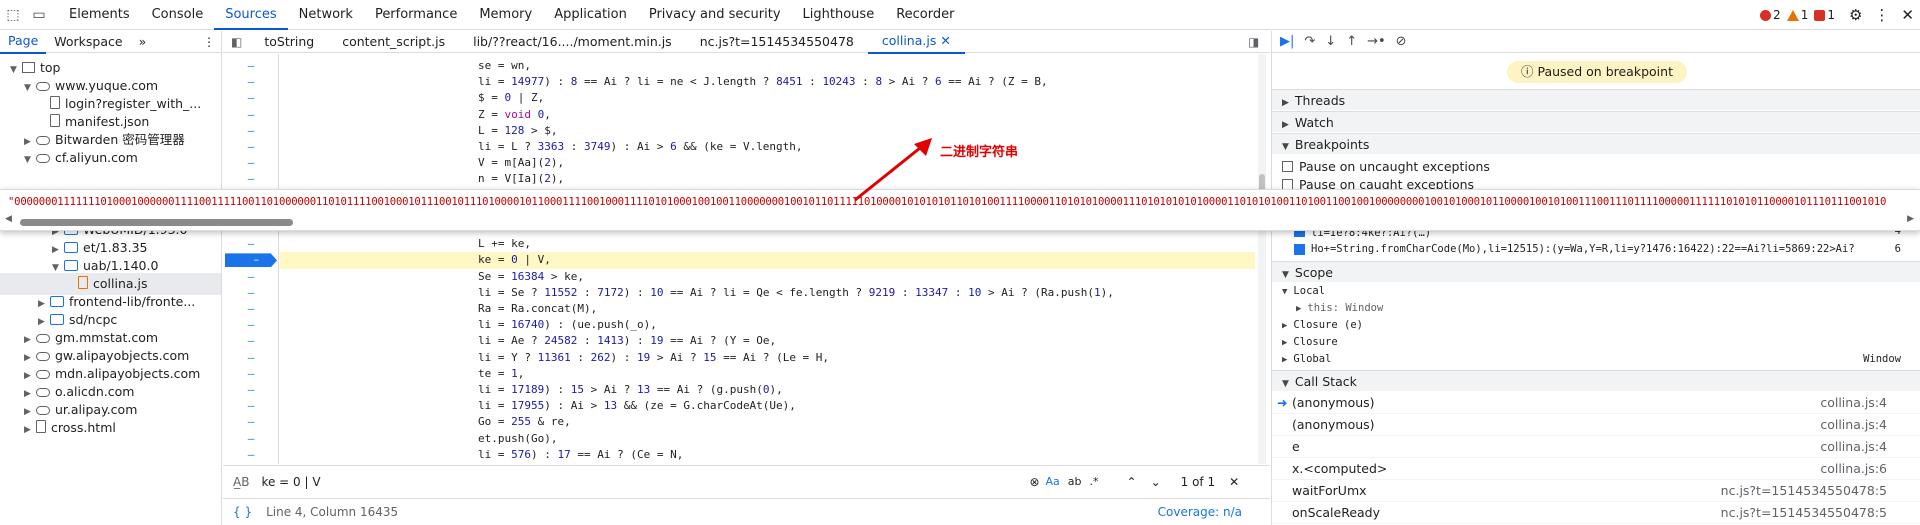 The width and height of the screenshot is (1920, 525). Describe the element at coordinates (1200, 512) in the screenshot. I see `coverage-status: Coverage: n/a` at that location.